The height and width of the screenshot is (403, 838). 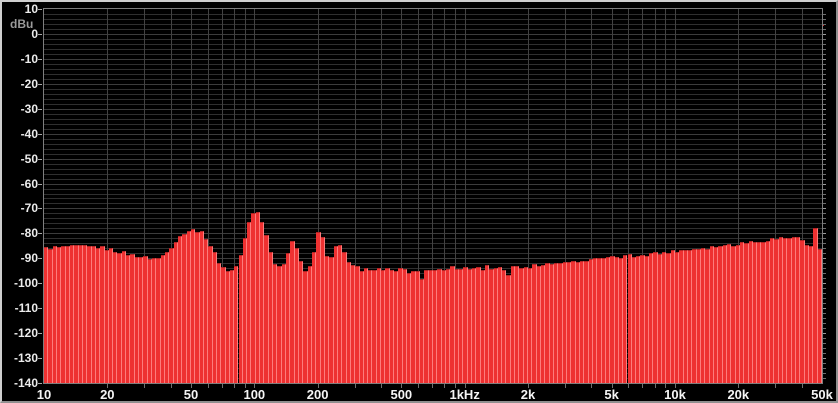 I want to click on x-tick-label: 200, so click(x=317, y=394).